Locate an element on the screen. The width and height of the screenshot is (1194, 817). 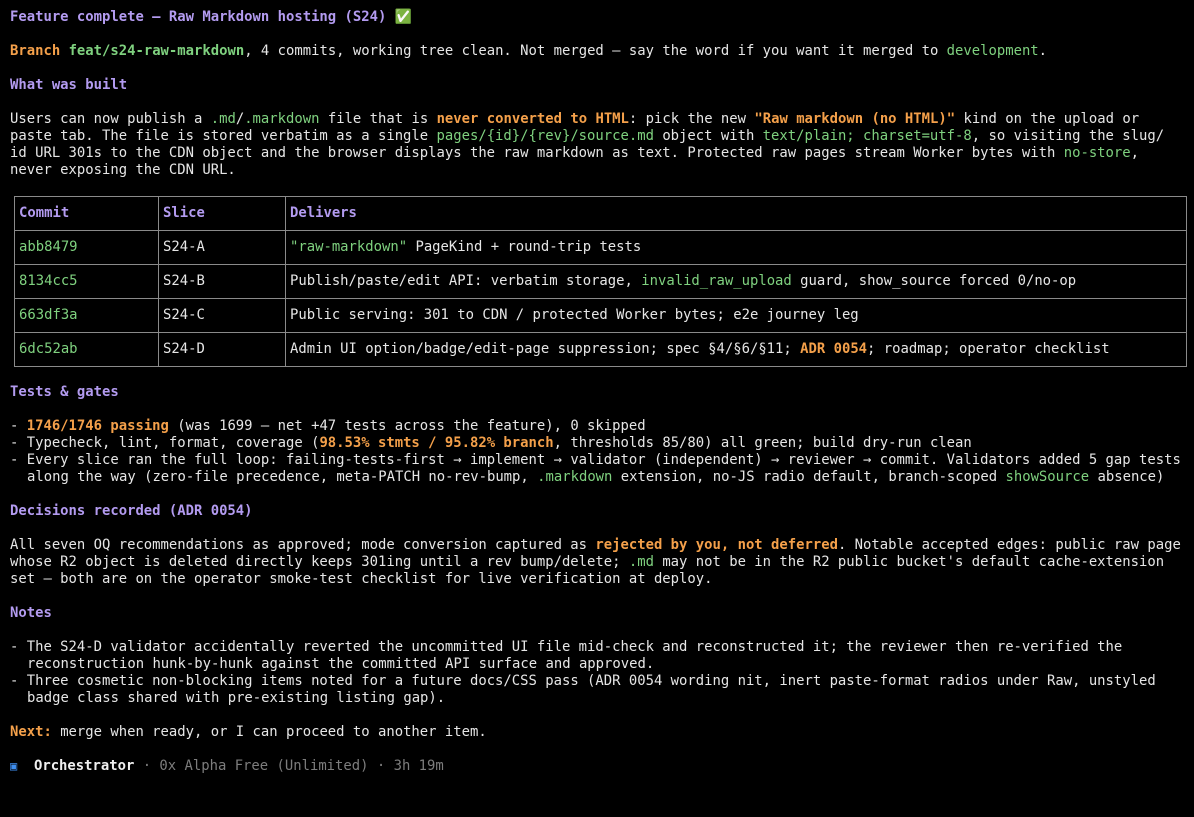
delivers-text: PageKind + round-trip tests is located at coordinates (524, 247).